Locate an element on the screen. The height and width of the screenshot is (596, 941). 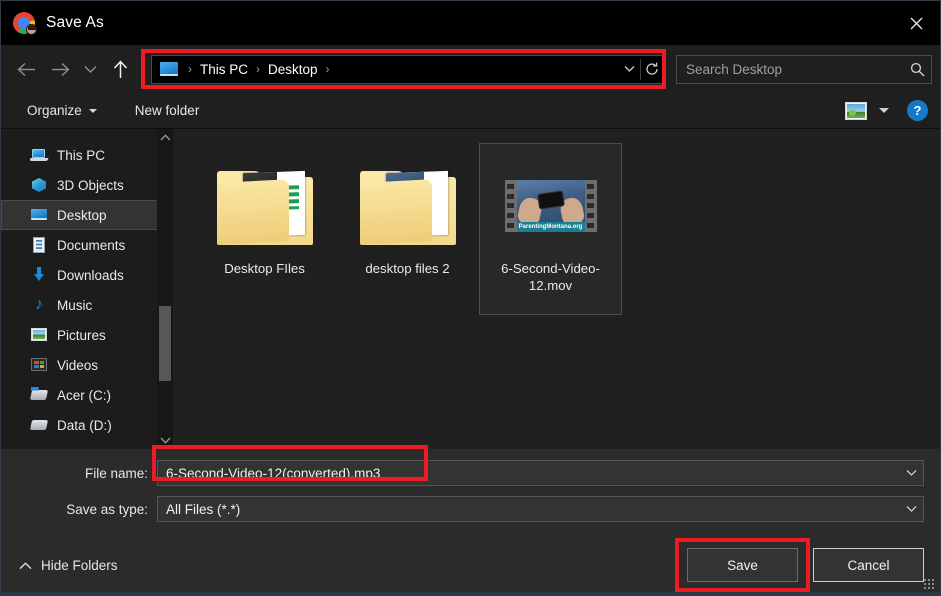
sidebar-item-3d-objects: 3D Objects is located at coordinates (87, 185).